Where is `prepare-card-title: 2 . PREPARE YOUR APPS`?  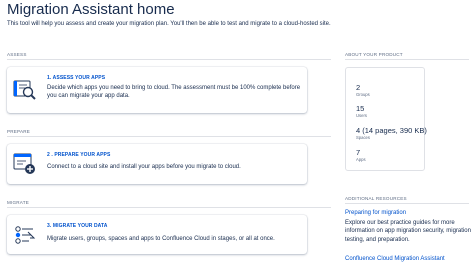 prepare-card-title: 2 . PREPARE YOUR APPS is located at coordinates (78, 155).